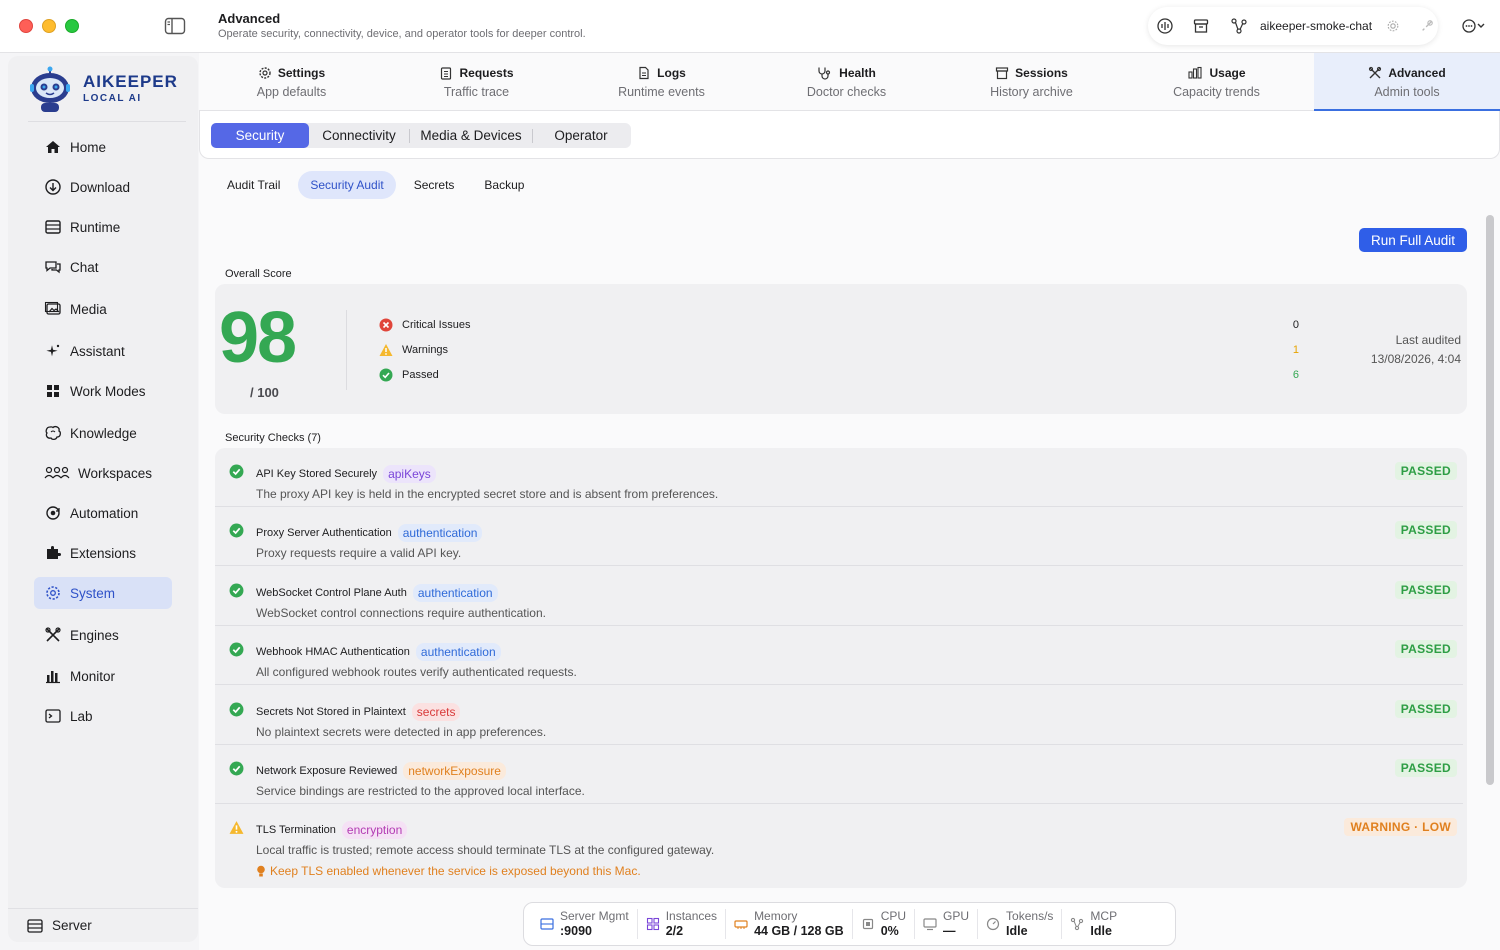 The height and width of the screenshot is (950, 1500). Describe the element at coordinates (97, 351) in the screenshot. I see `sidebar-item-label: Assistant` at that location.